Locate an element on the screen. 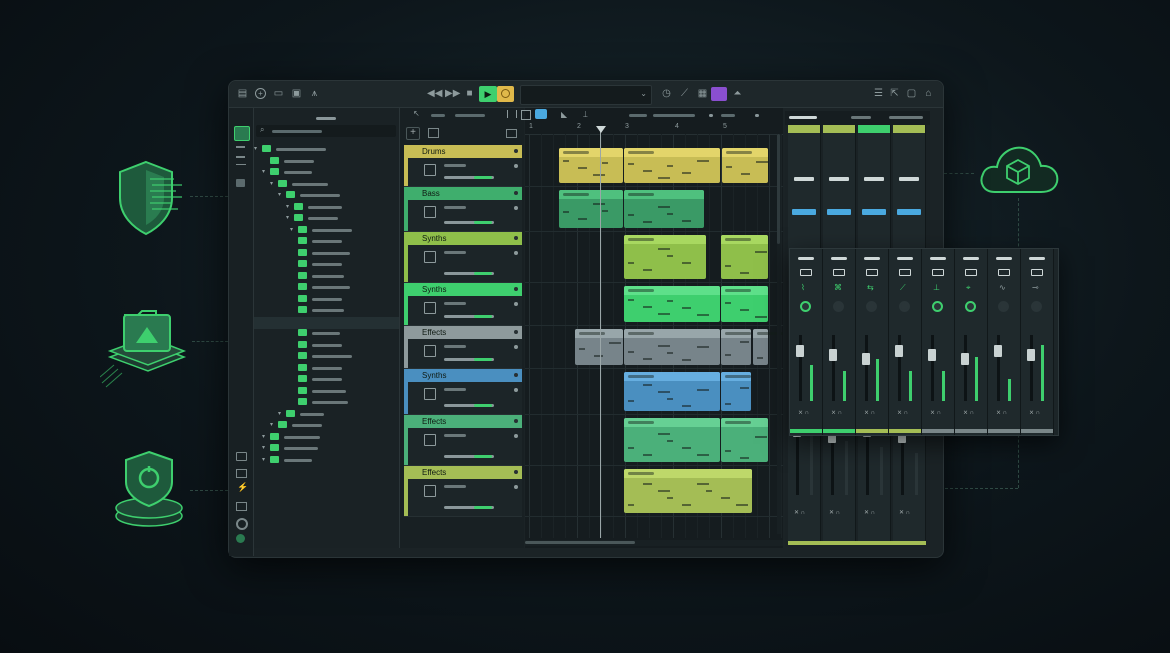  plugin-icon: ∿ is located at coordinates (1002, 287).